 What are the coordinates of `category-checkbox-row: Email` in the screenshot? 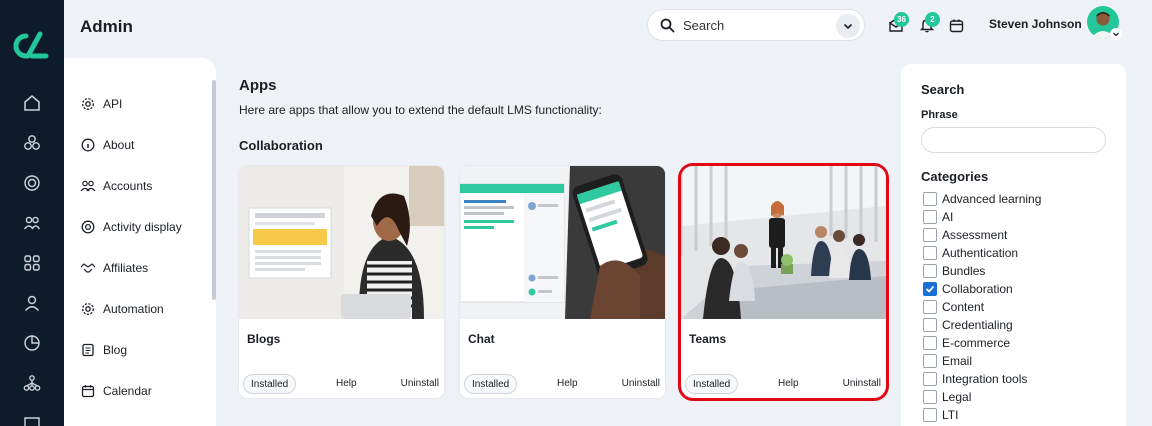 It's located at (947, 361).